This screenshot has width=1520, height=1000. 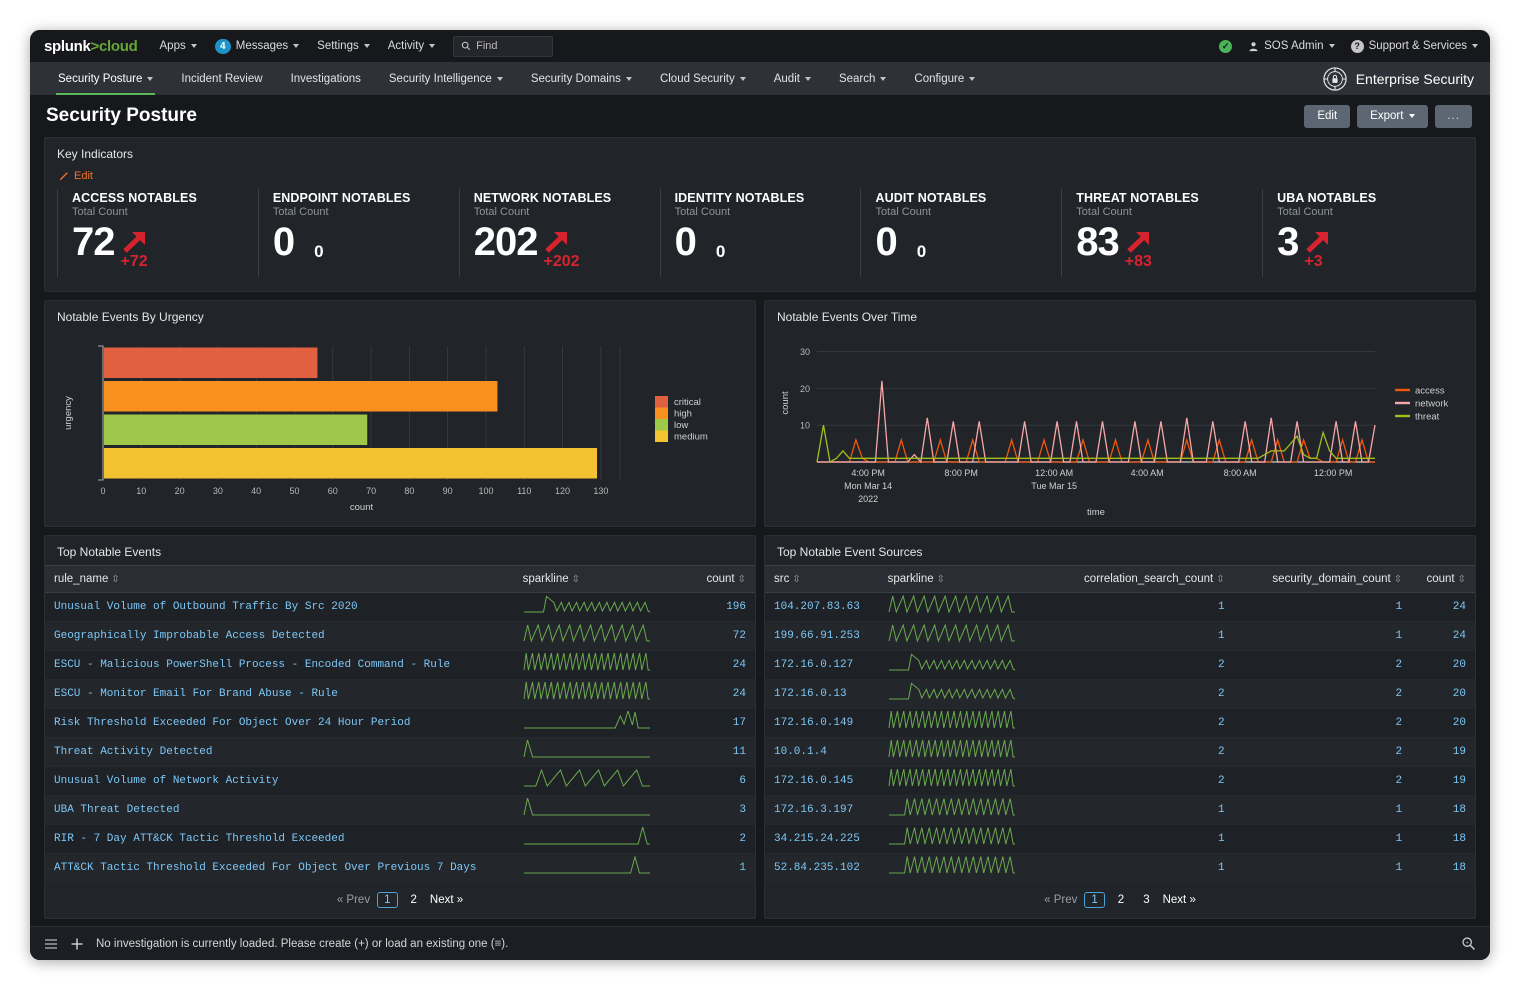 I want to click on top-notable-events-title: Top Notable Events, so click(x=109, y=552).